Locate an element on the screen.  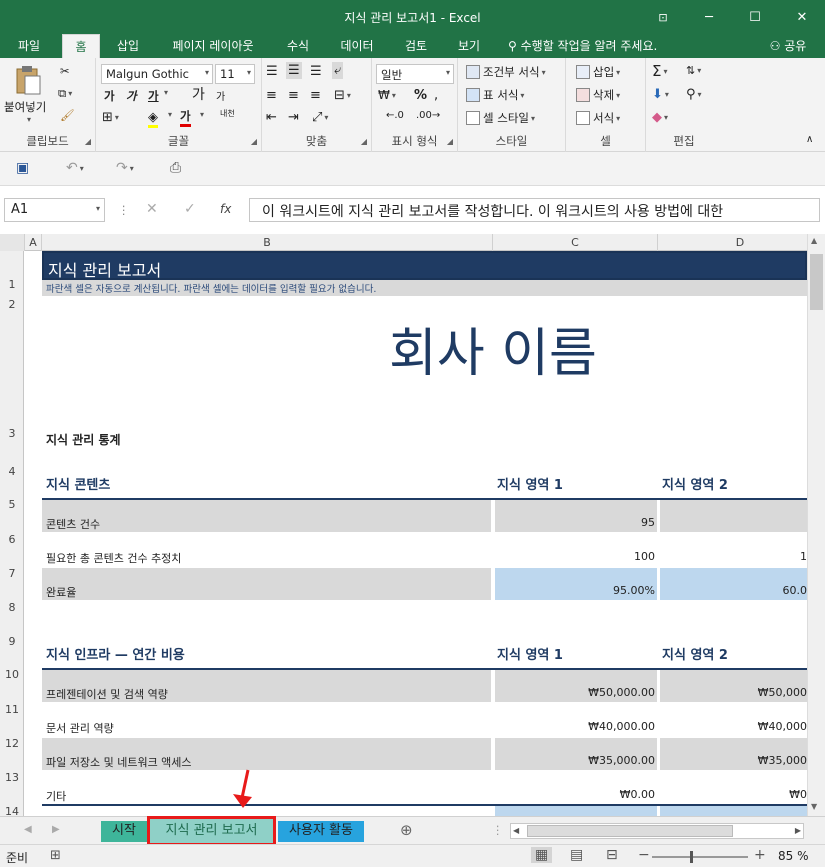
collapse-ribbon-icon: ∧ is located at coordinates (809, 139).